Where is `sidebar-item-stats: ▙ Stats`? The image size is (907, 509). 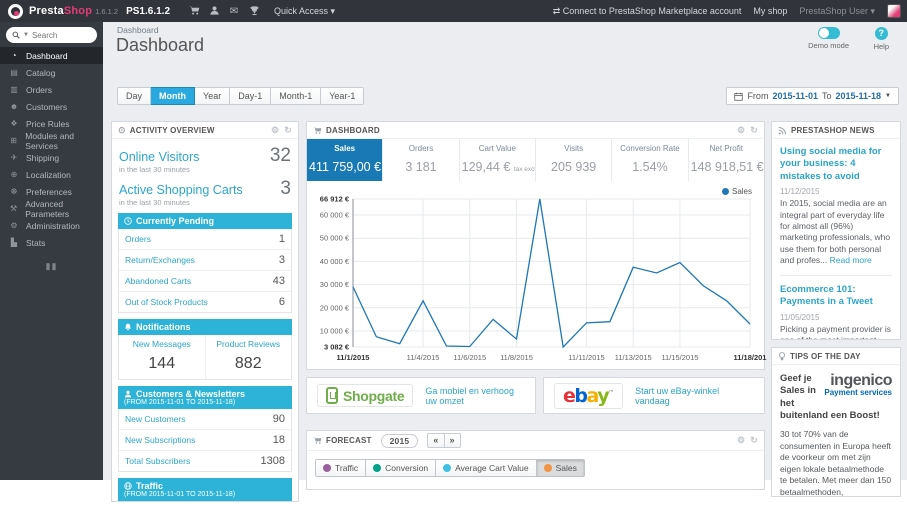
sidebar-item-stats: ▙ Stats is located at coordinates (51, 242).